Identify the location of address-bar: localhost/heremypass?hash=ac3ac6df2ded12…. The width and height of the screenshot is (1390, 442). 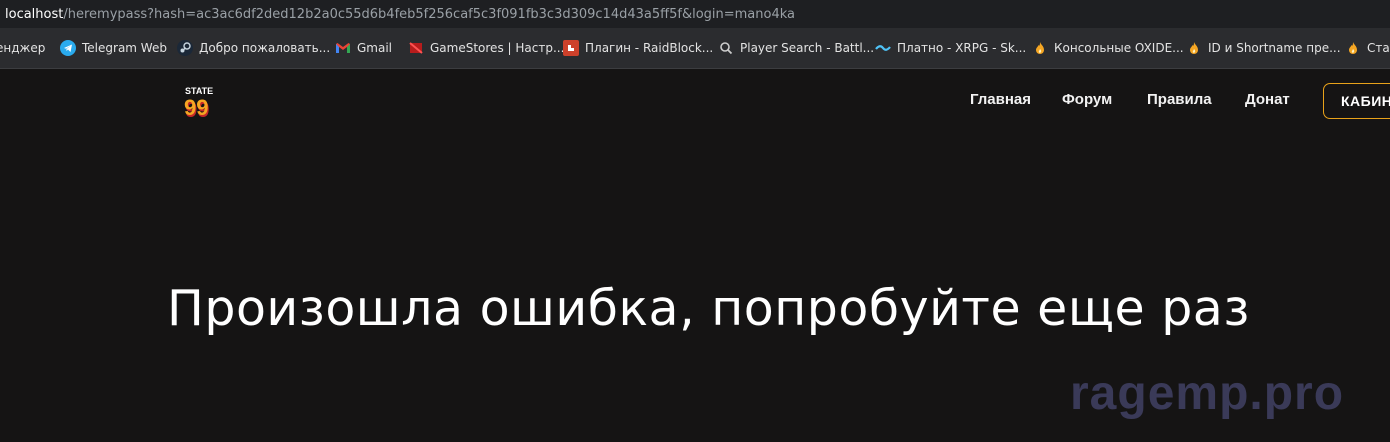
(695, 14).